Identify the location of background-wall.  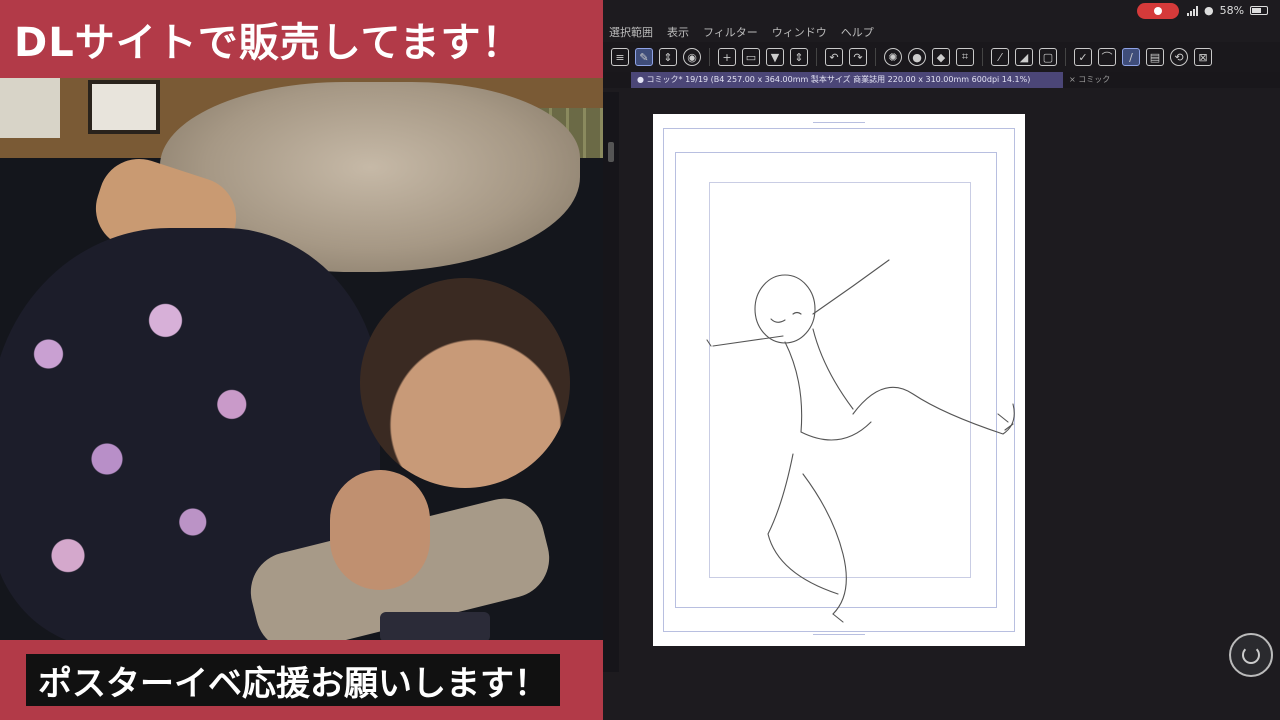
(30, 108).